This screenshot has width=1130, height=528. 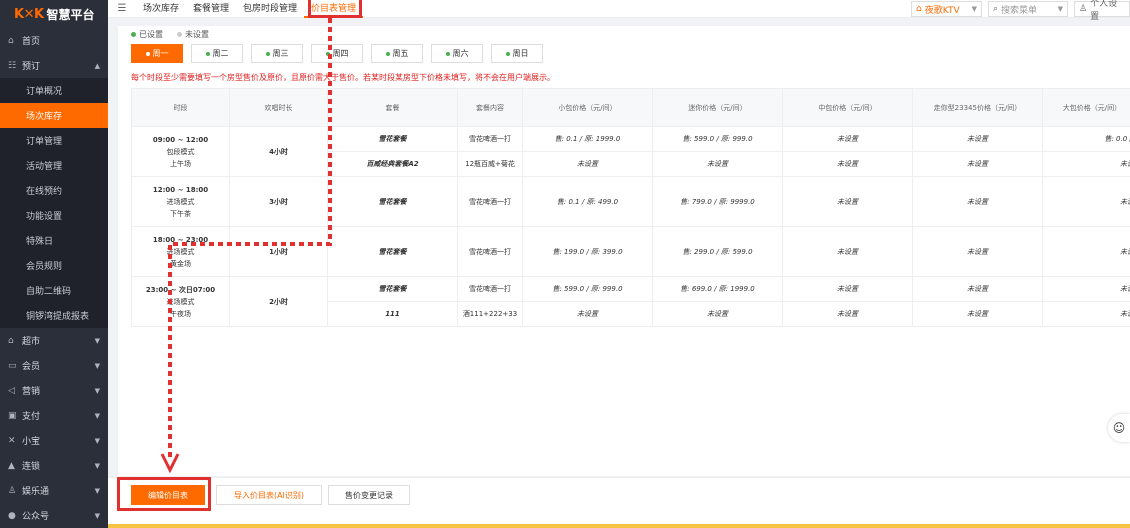 I want to click on top-tab: 包房时段管理, so click(x=270, y=9).